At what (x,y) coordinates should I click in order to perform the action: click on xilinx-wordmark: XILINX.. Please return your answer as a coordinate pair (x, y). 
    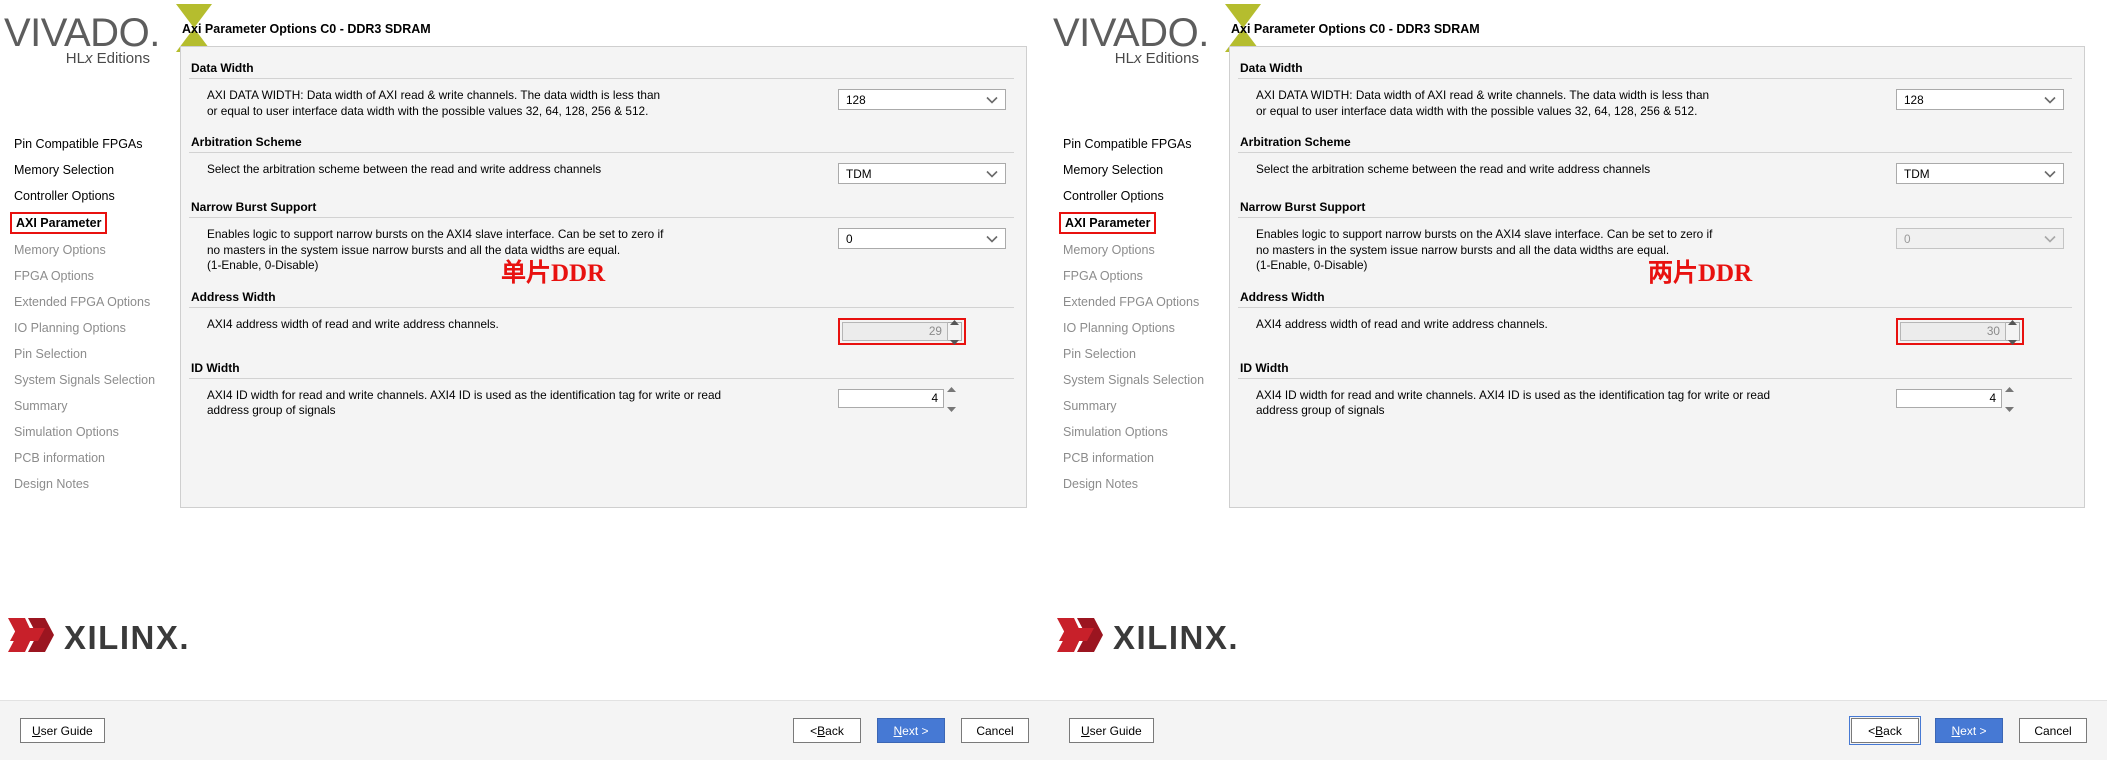
    Looking at the image, I should click on (127, 638).